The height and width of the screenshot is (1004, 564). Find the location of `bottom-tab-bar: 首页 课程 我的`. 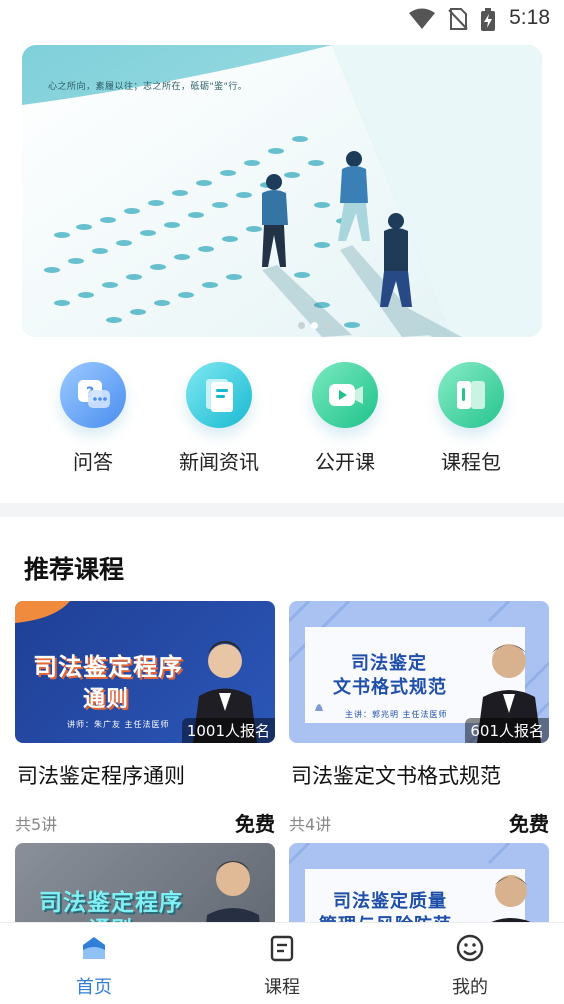

bottom-tab-bar: 首页 课程 我的 is located at coordinates (282, 963).